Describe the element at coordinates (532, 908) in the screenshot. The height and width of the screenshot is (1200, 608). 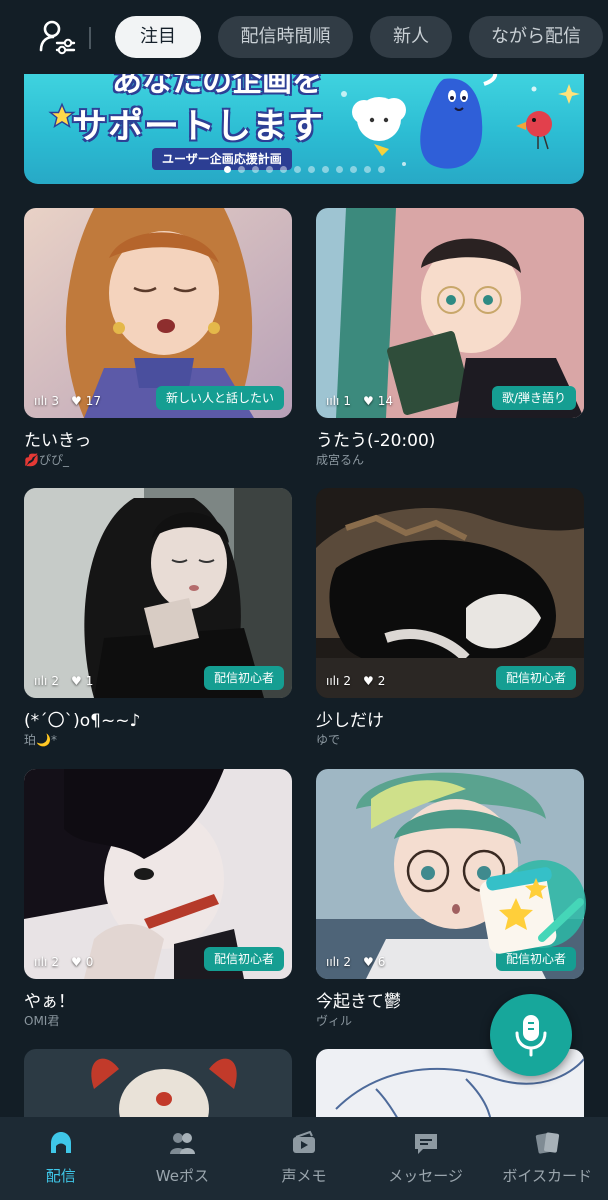
I see `event-sticker-icon` at that location.